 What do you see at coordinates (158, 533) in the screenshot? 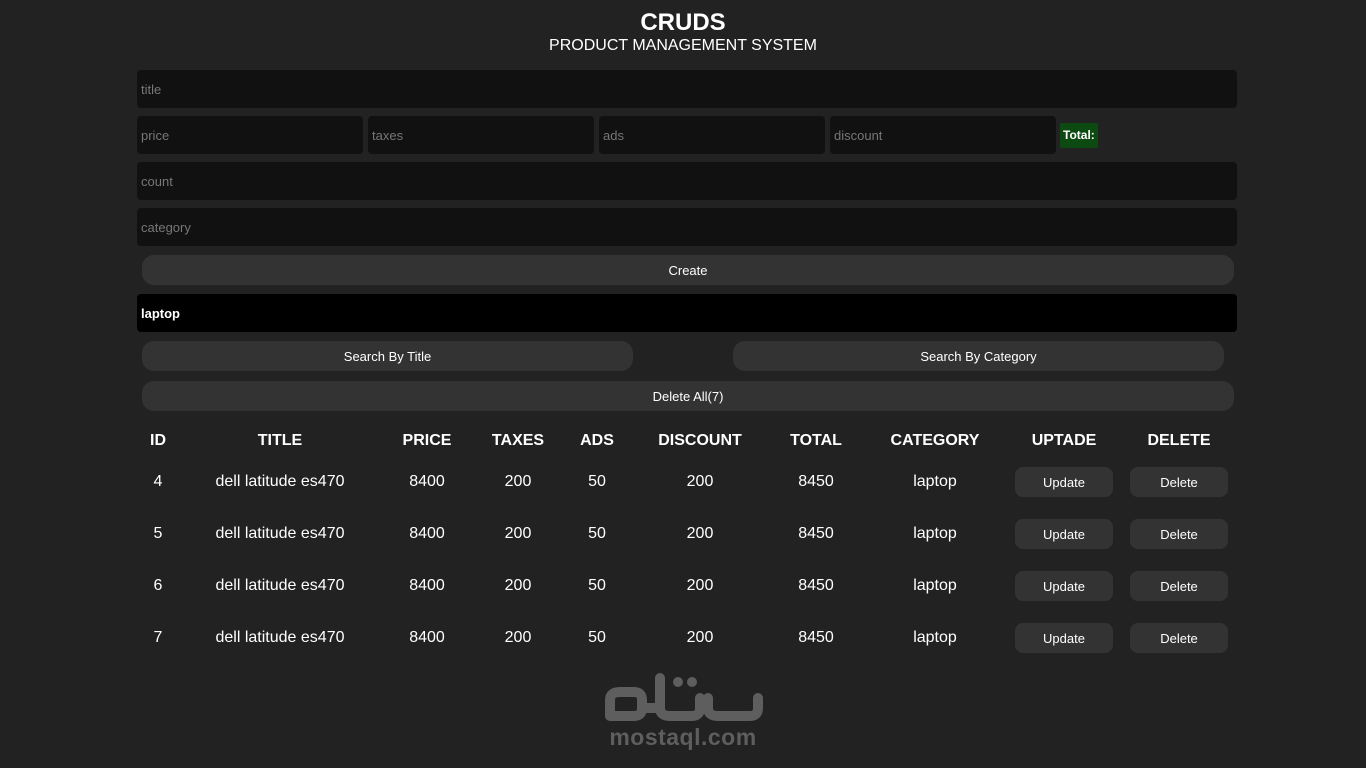
I see `cell-id: 5` at bounding box center [158, 533].